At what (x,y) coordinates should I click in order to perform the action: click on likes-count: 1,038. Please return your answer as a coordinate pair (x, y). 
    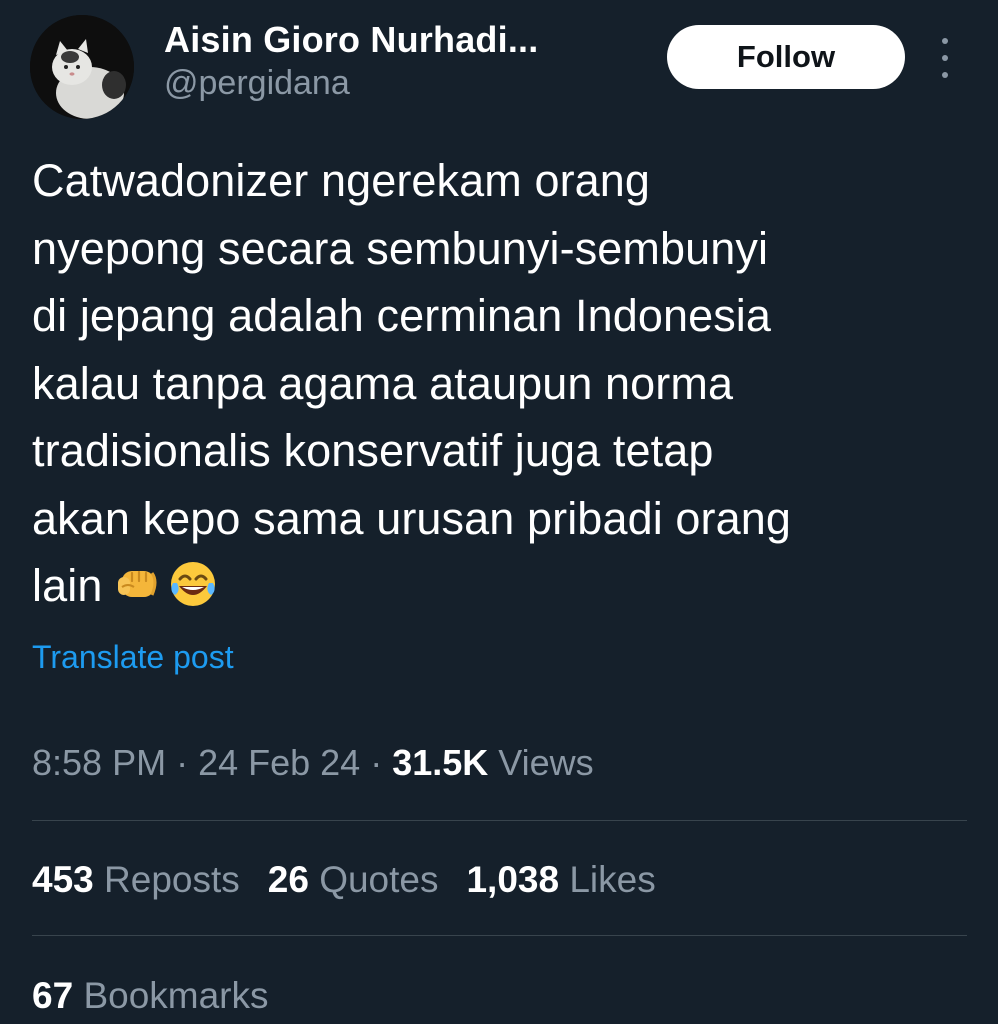
    Looking at the image, I should click on (513, 879).